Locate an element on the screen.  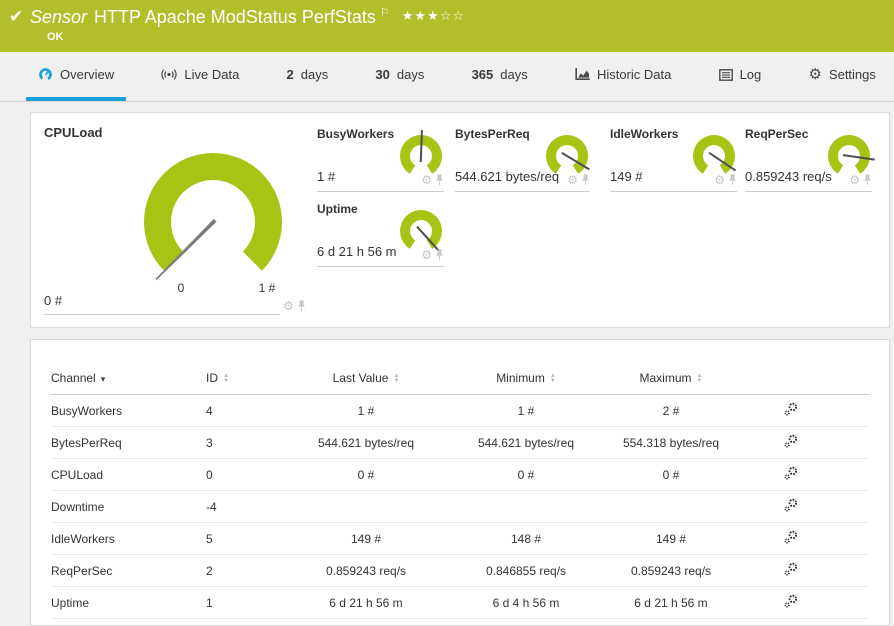
sort-desc-icon: ▾ is located at coordinates (103, 379).